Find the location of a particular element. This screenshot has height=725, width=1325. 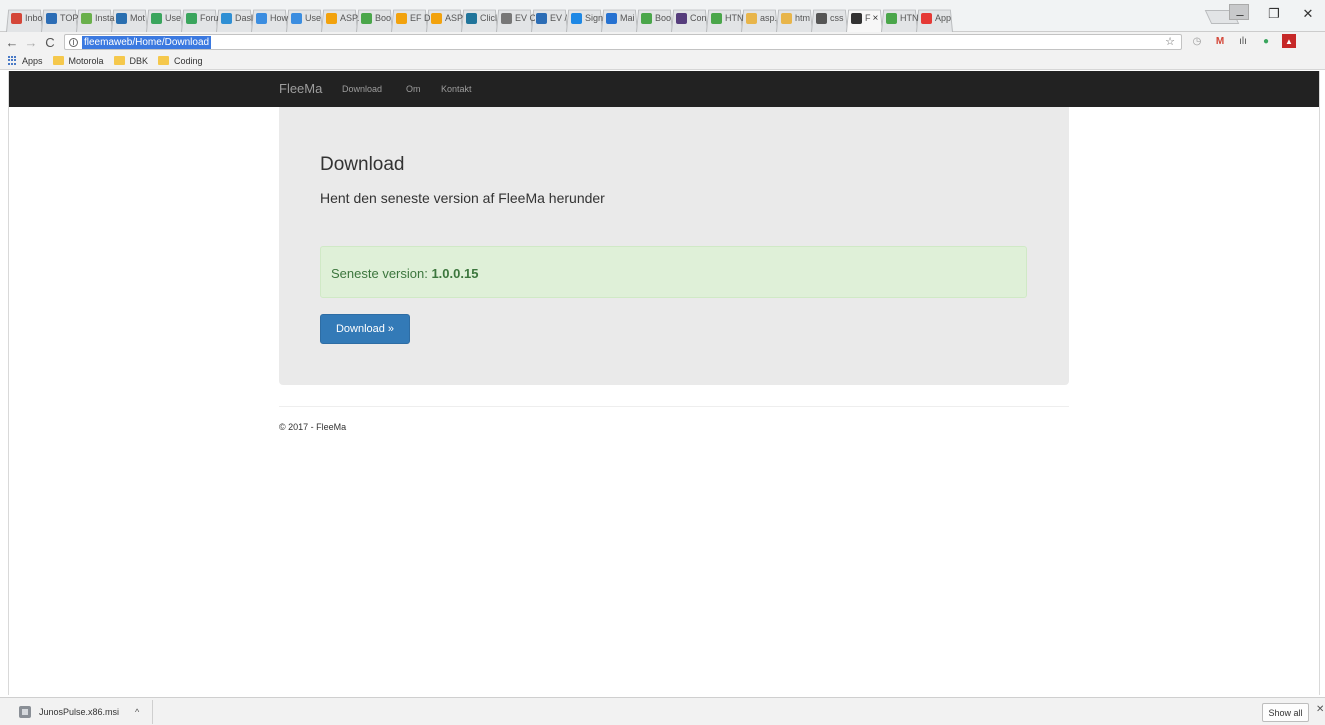

footer-text: © 2017 - FleeMa is located at coordinates (313, 427).